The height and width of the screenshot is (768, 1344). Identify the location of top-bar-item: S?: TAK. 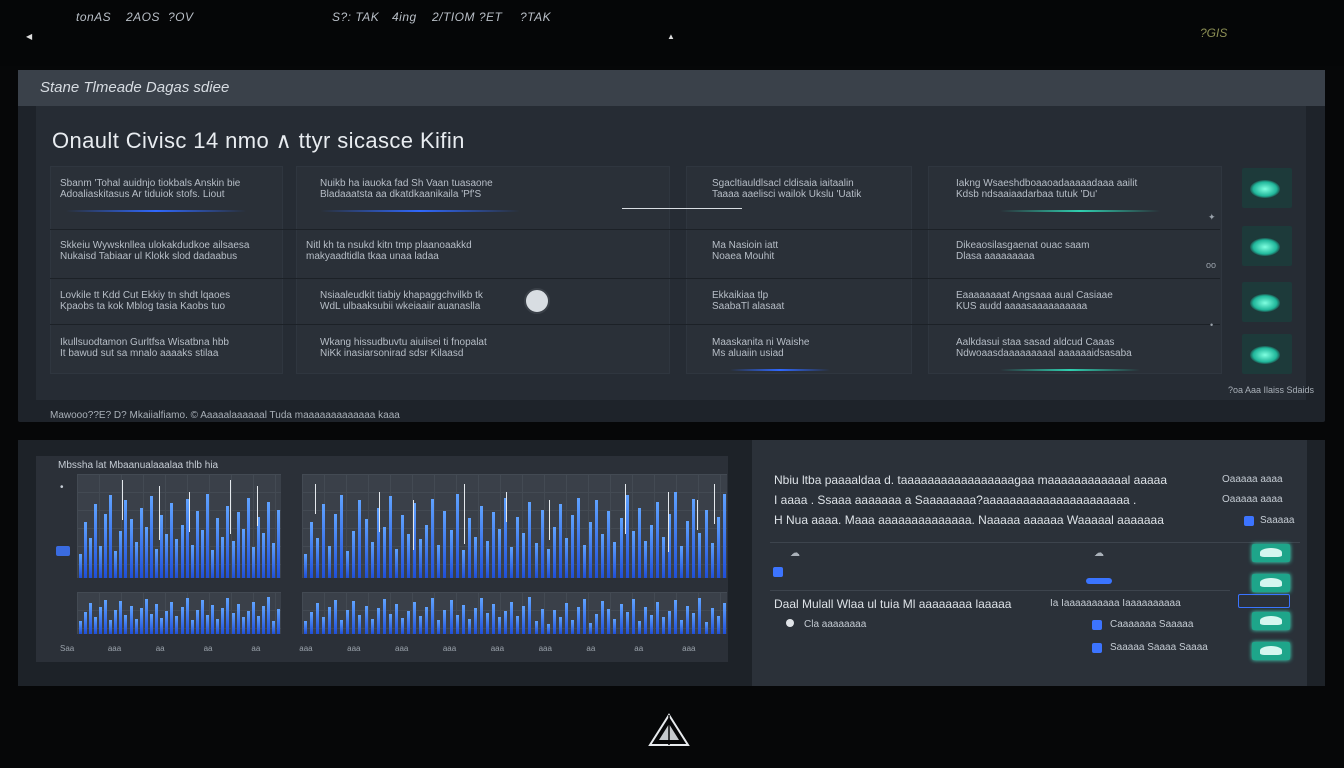
(355, 17).